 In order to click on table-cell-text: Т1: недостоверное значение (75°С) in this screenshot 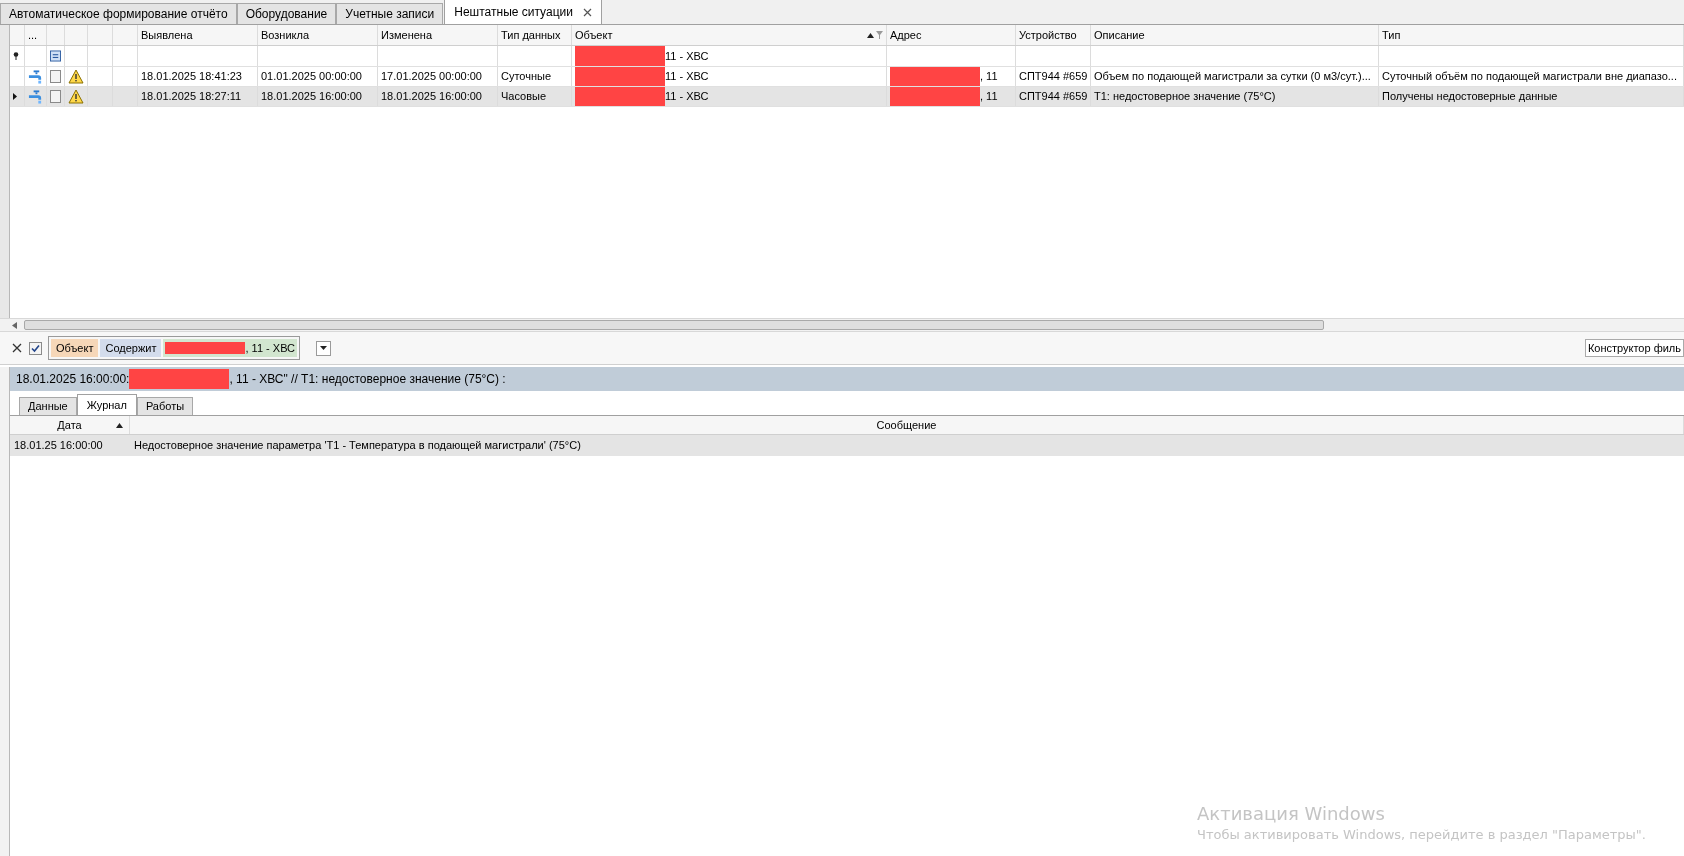, I will do `click(1185, 97)`.